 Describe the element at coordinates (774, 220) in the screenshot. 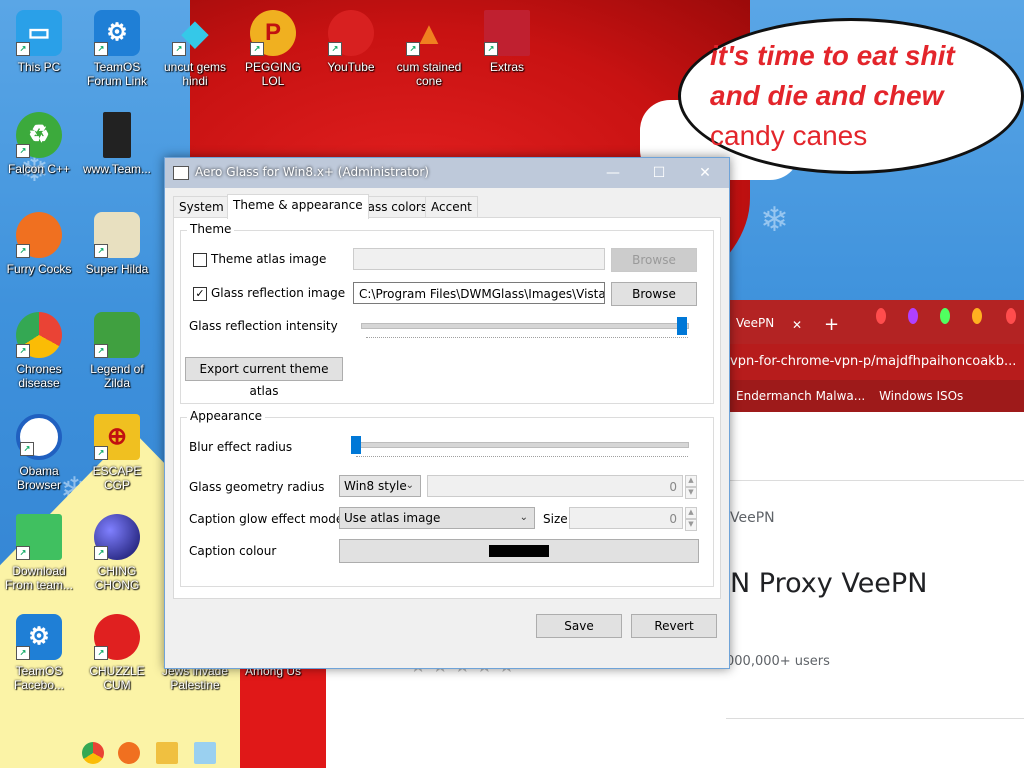

I see `snowflake-decoration: ❄` at that location.